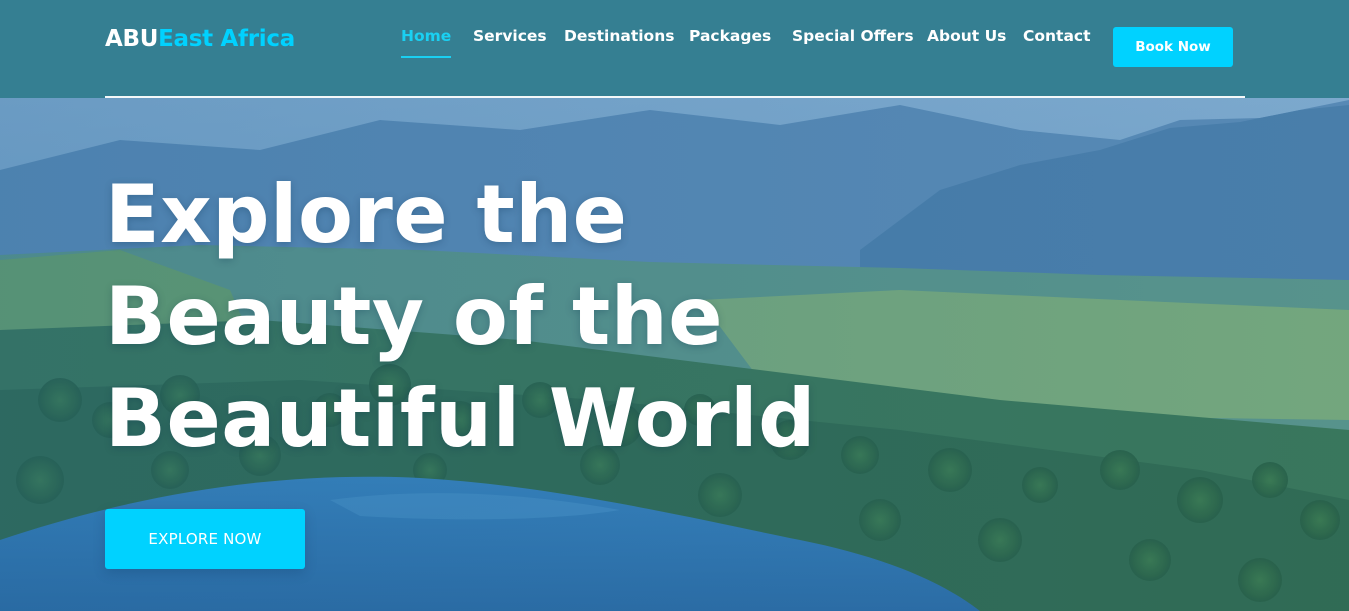 The height and width of the screenshot is (611, 1349). Describe the element at coordinates (510, 36) in the screenshot. I see `nav-item-services: Services` at that location.